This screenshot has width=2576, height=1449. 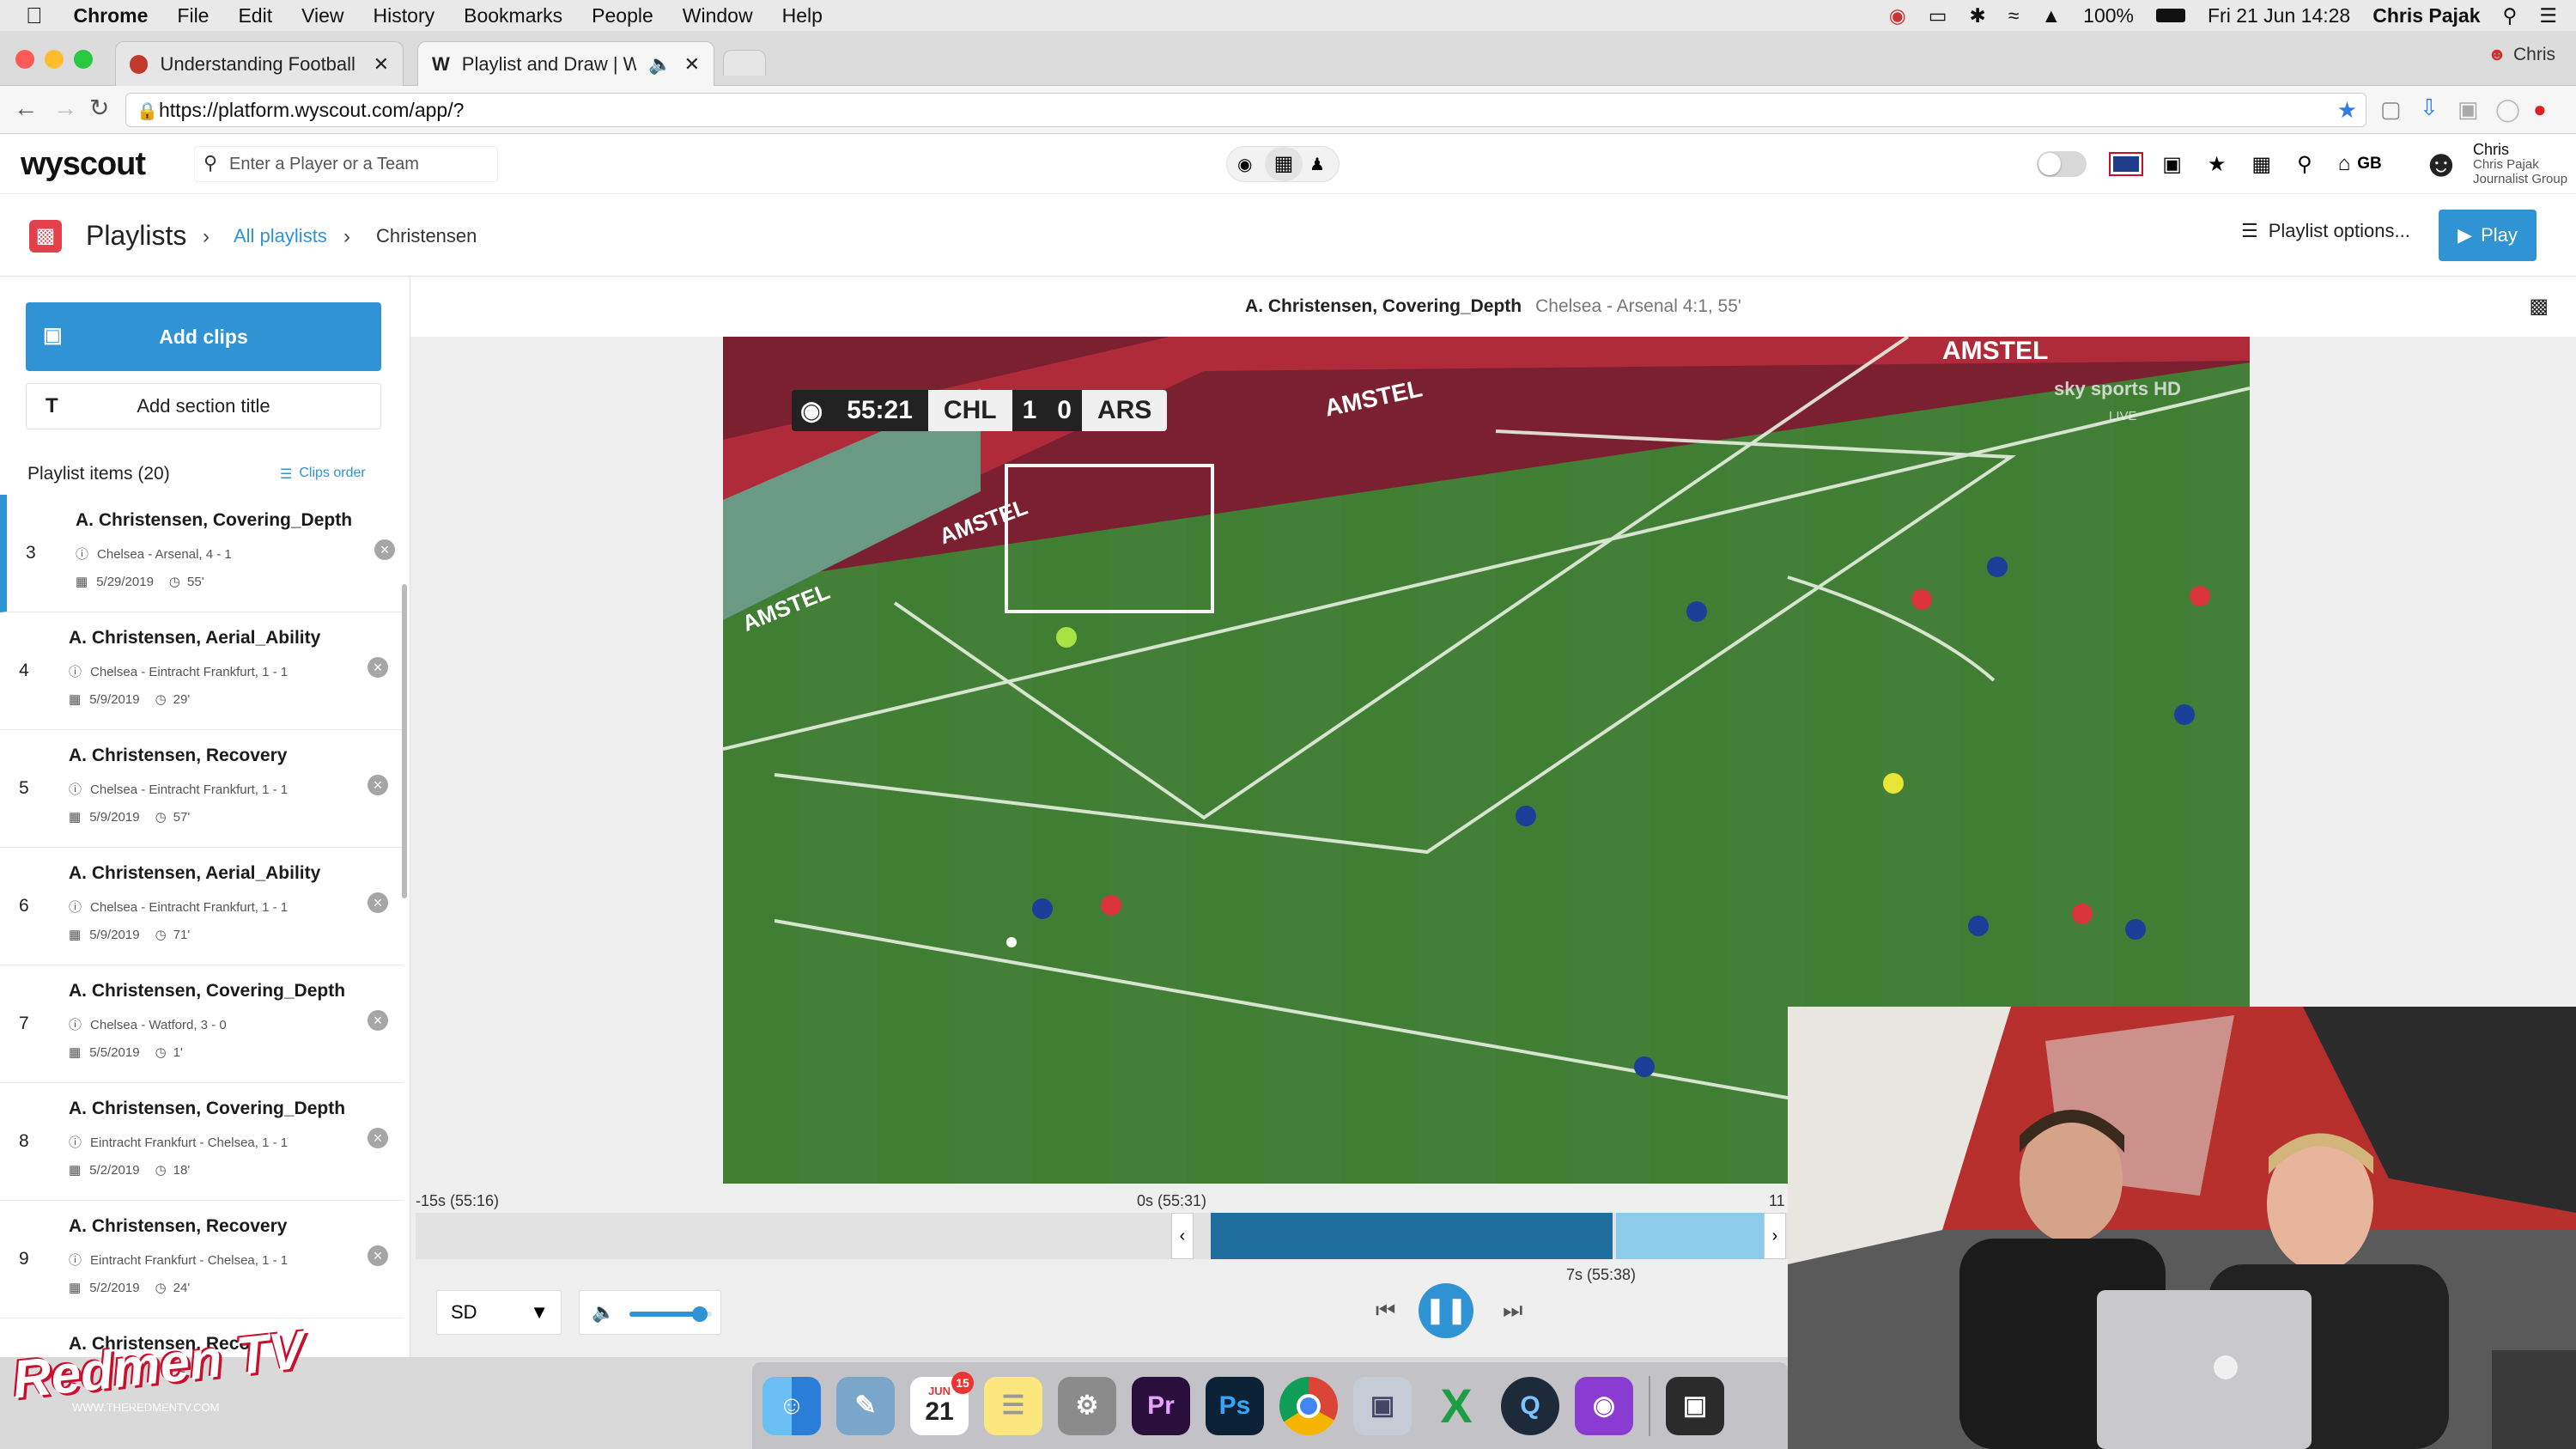 I want to click on search-input: ⚲ Enter a Player or a Team, so click(x=346, y=164).